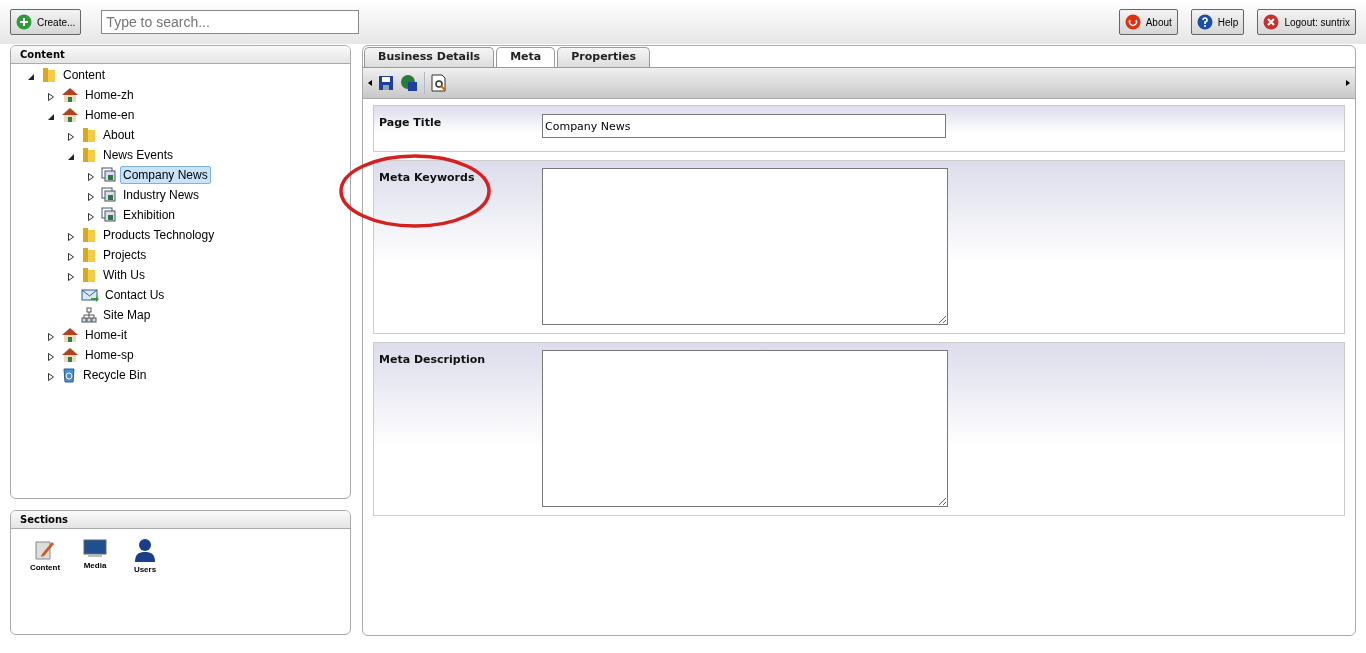  What do you see at coordinates (145, 569) in the screenshot?
I see `section-link: Users` at bounding box center [145, 569].